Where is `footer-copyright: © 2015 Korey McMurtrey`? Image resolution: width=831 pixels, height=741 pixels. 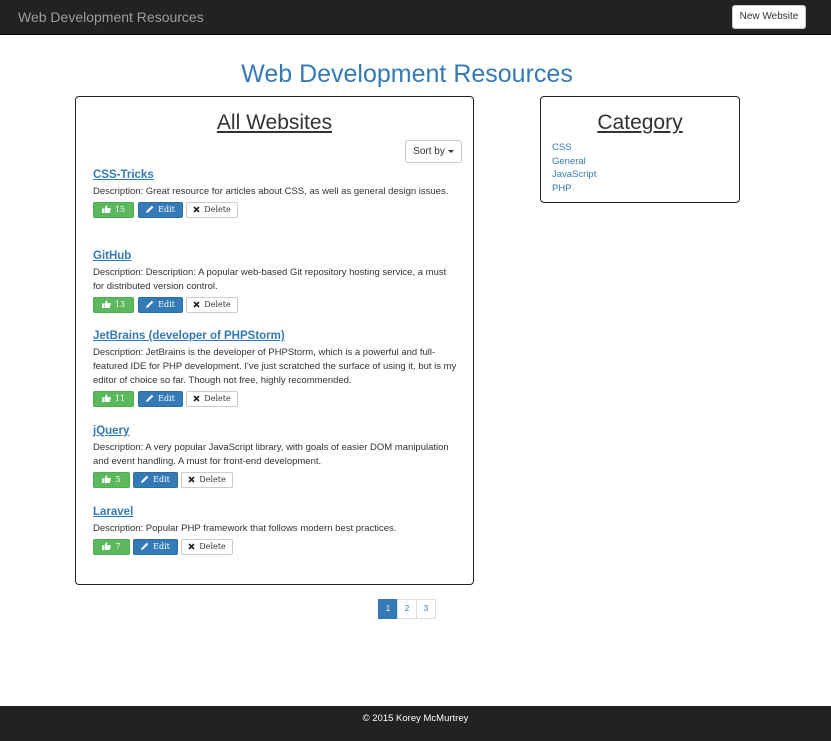 footer-copyright: © 2015 Korey McMurtrey is located at coordinates (415, 718).